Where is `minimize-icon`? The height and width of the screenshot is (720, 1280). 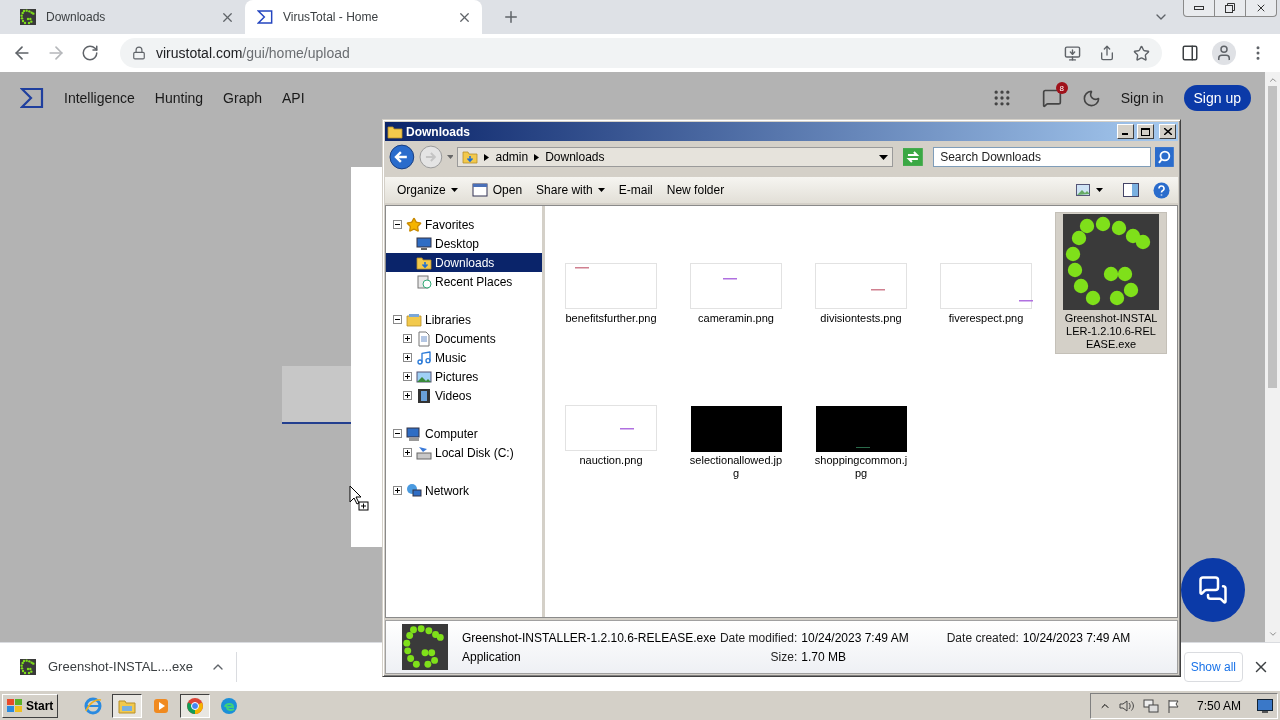
minimize-icon is located at coordinates (1199, 8).